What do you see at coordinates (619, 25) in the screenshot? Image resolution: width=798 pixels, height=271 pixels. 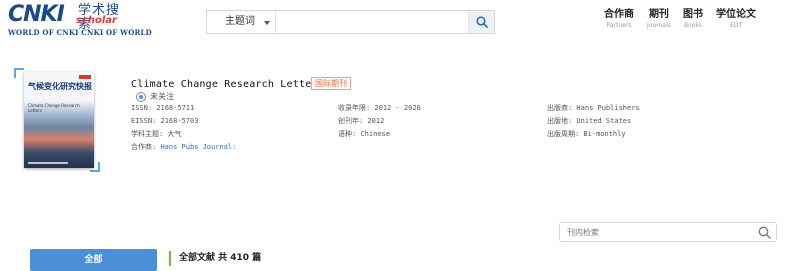 I see `nav-partners-sublabel: Partners` at bounding box center [619, 25].